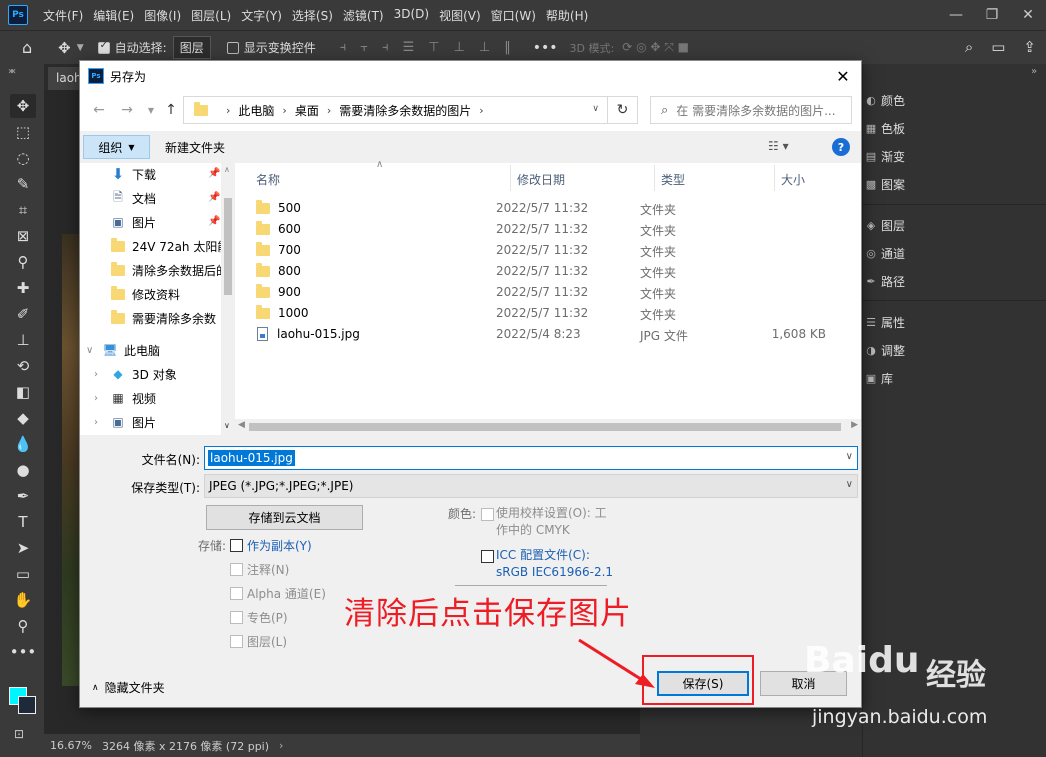 The width and height of the screenshot is (1046, 757). Describe the element at coordinates (23, 392) in the screenshot. I see `eraser-tool: ◧` at that location.